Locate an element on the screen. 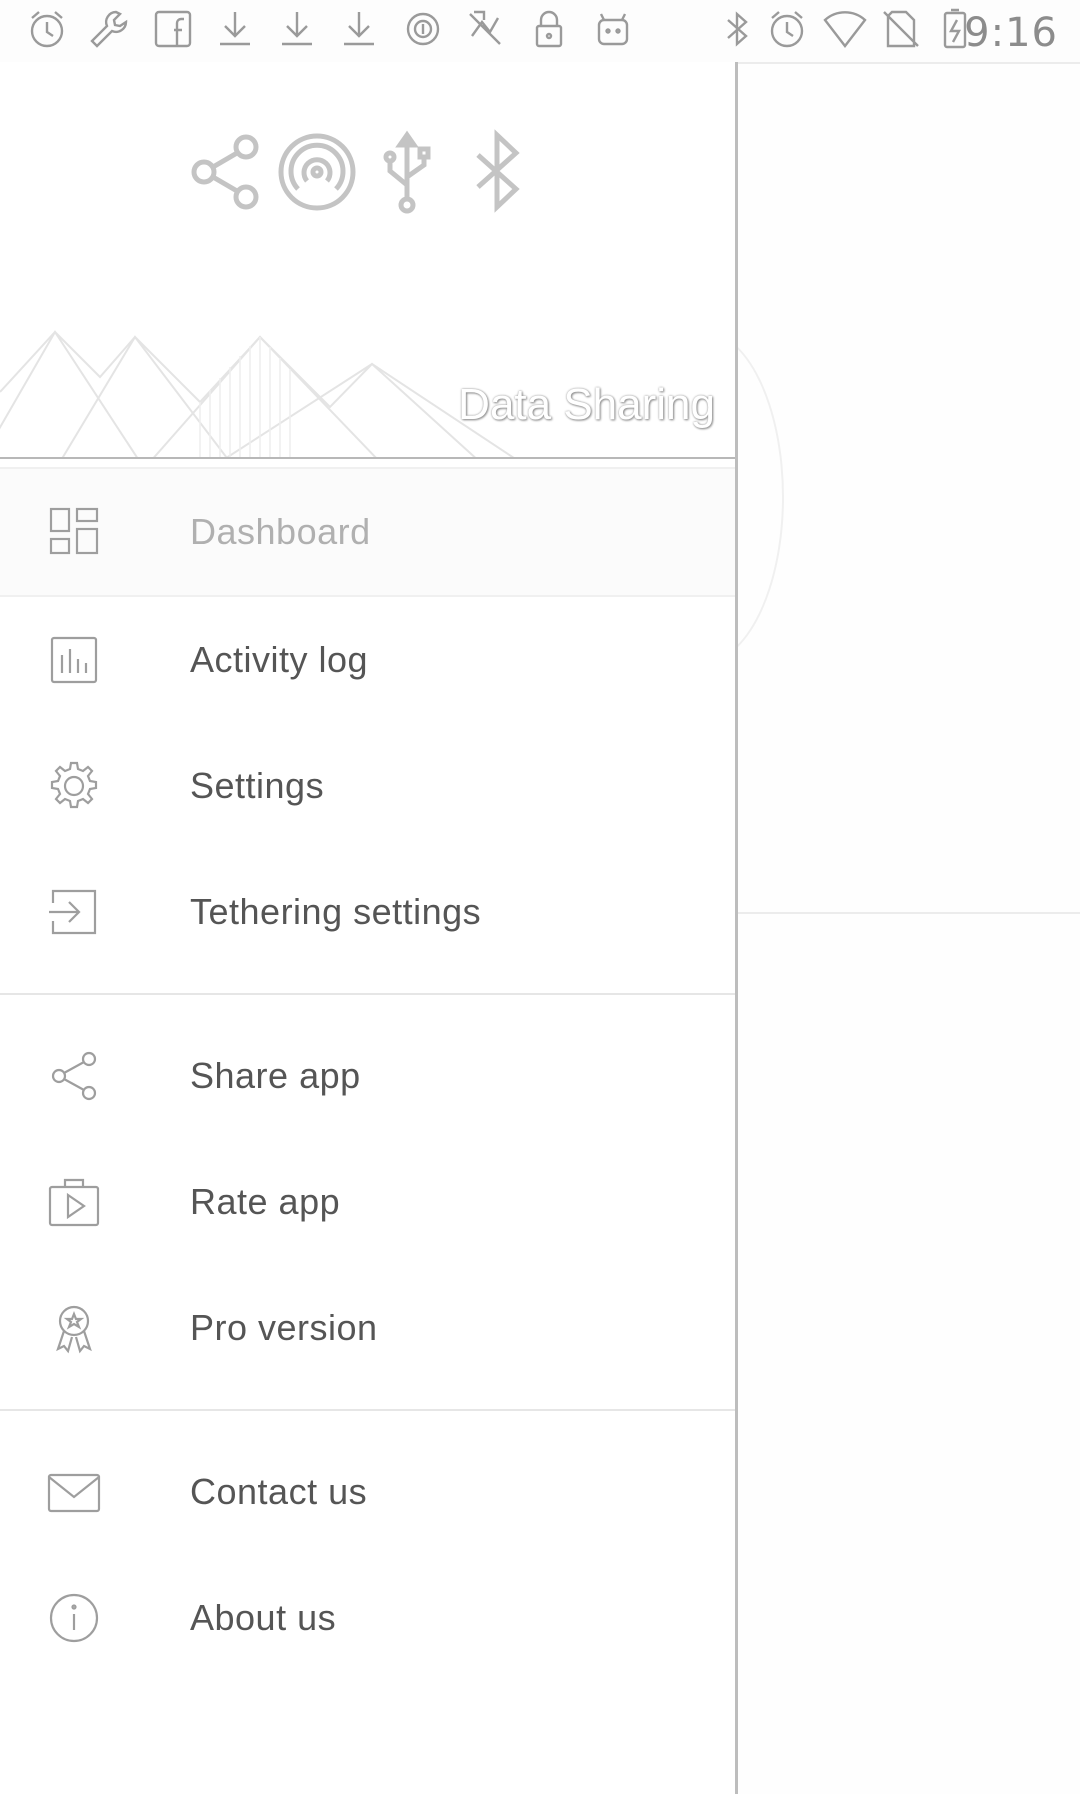 Image resolution: width=1080 pixels, height=1794 pixels. menu-item-rate-app: Rate app is located at coordinates (367, 1202).